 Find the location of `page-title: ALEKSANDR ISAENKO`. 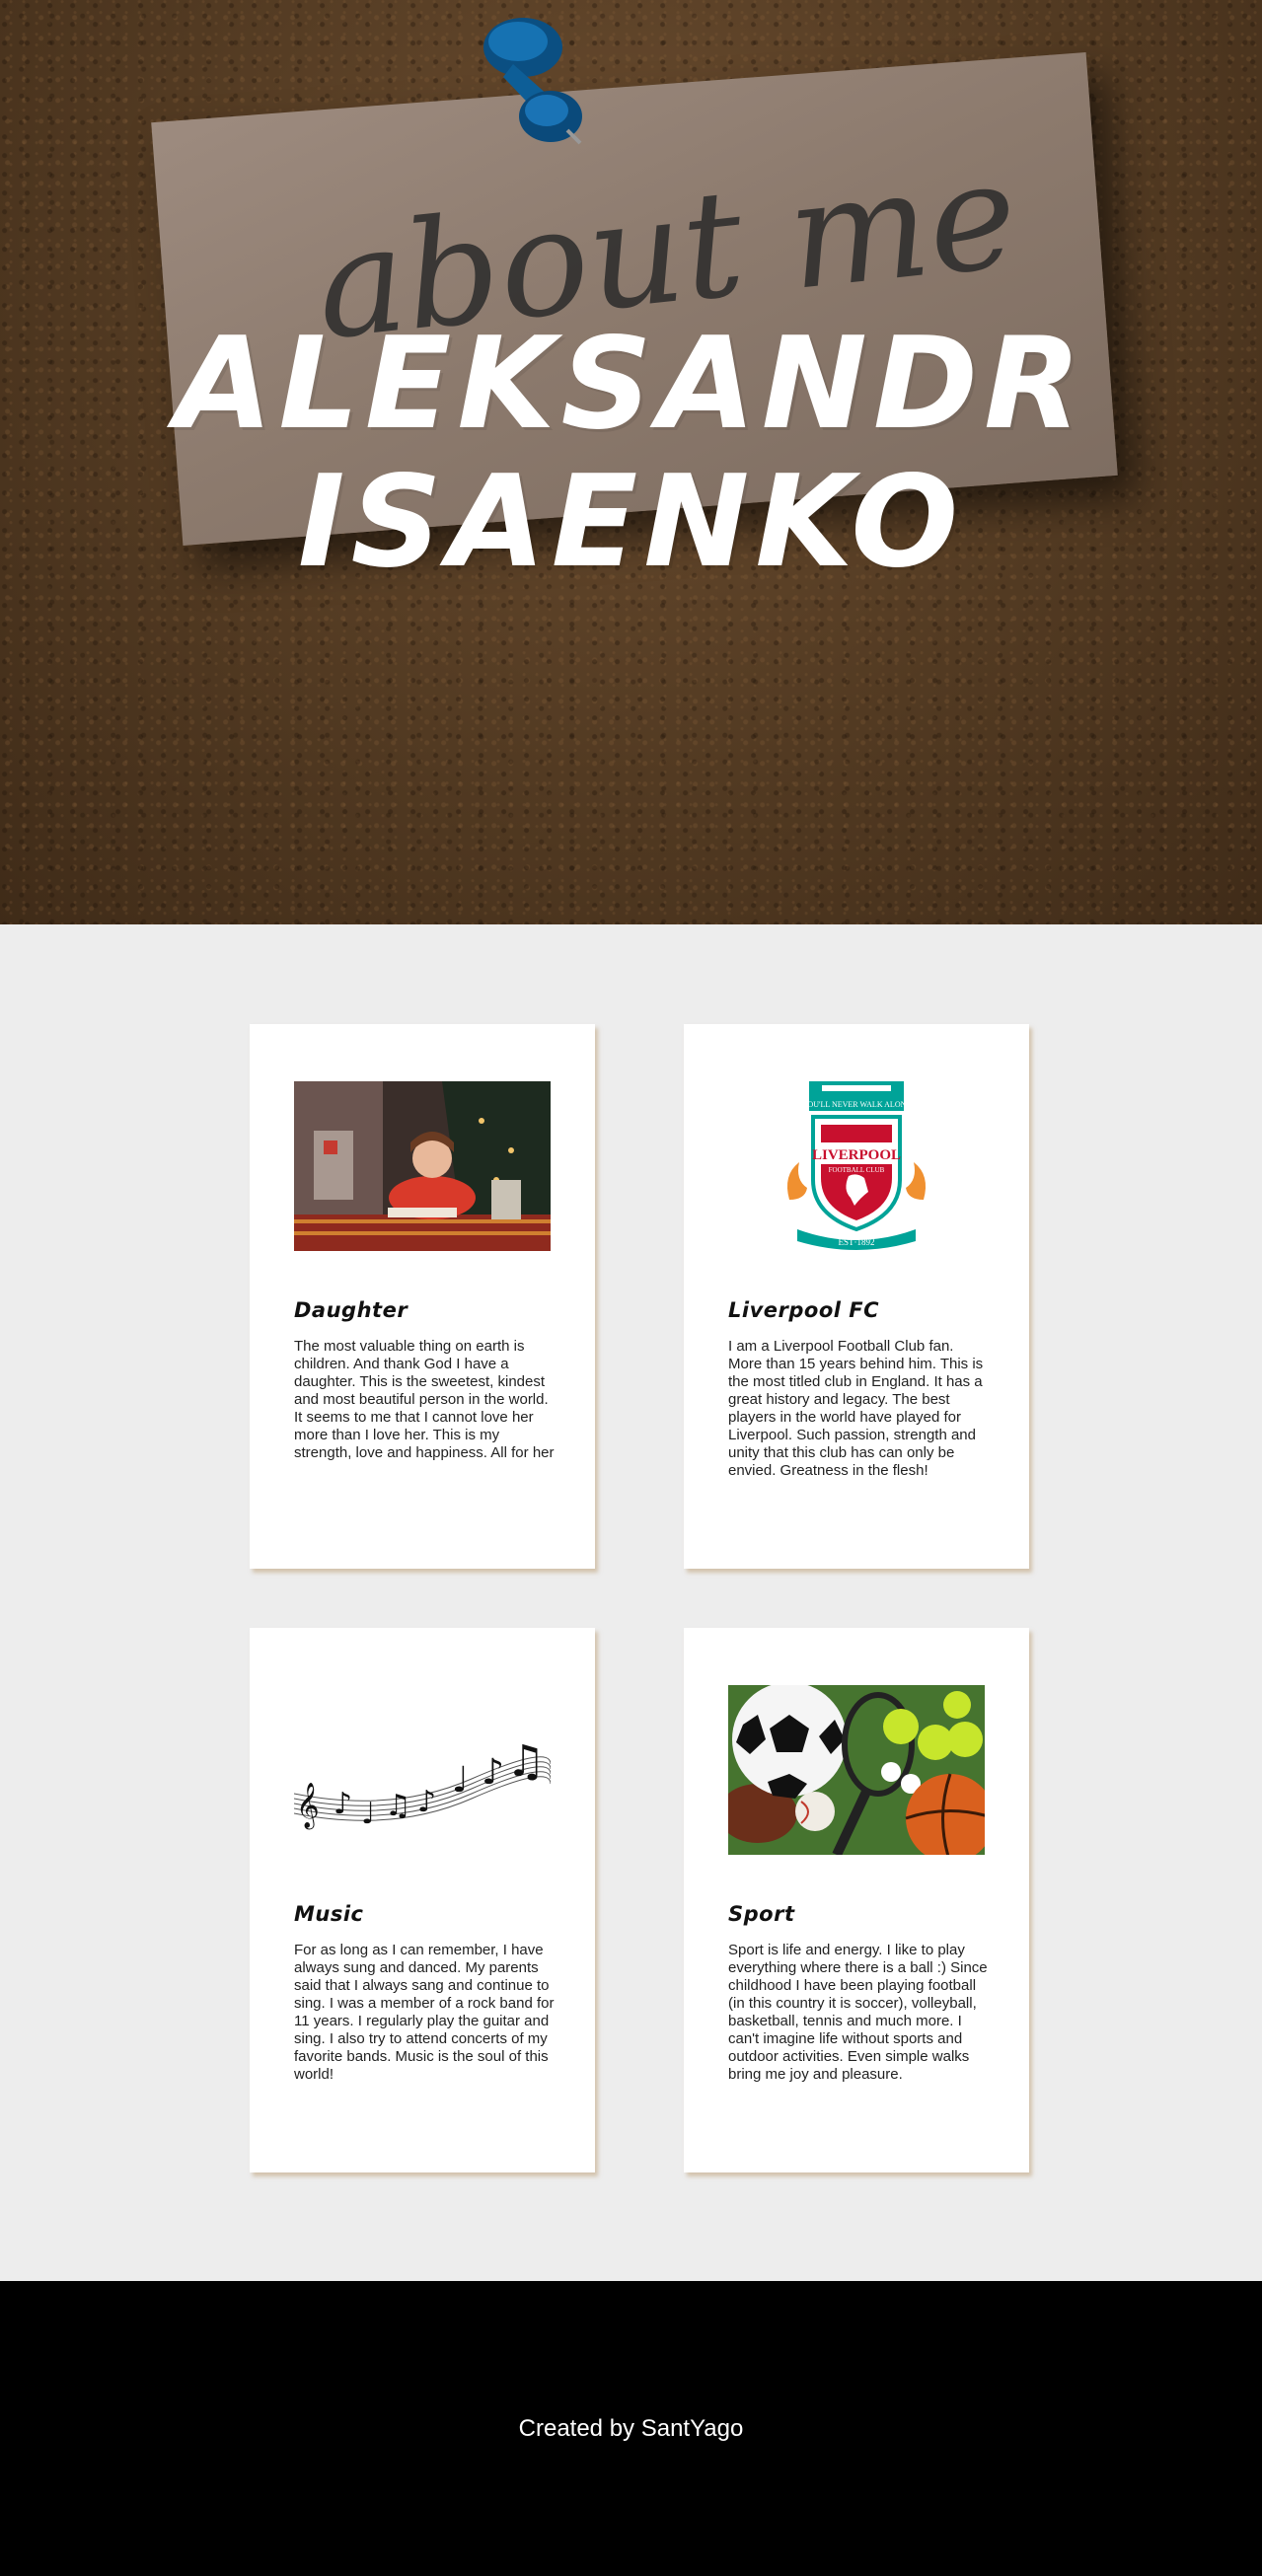

page-title: ALEKSANDR ISAENKO is located at coordinates (631, 454).